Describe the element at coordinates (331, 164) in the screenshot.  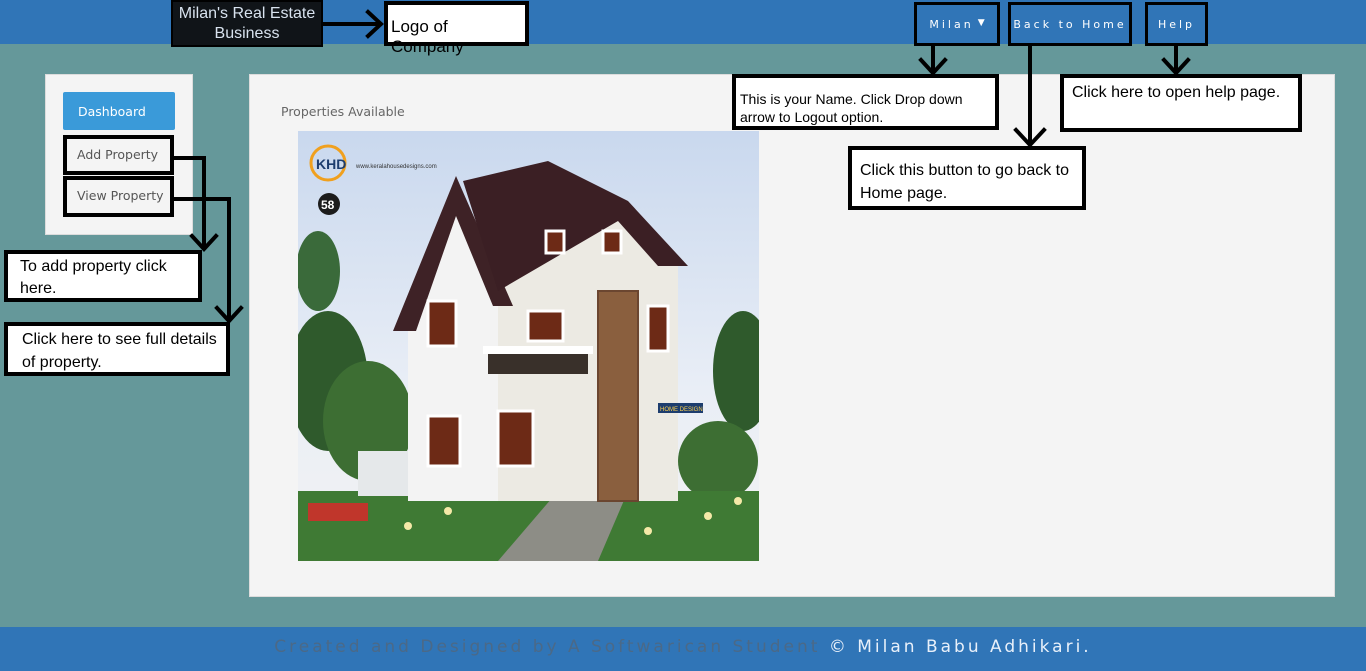
I see `svg-text: KHD` at that location.